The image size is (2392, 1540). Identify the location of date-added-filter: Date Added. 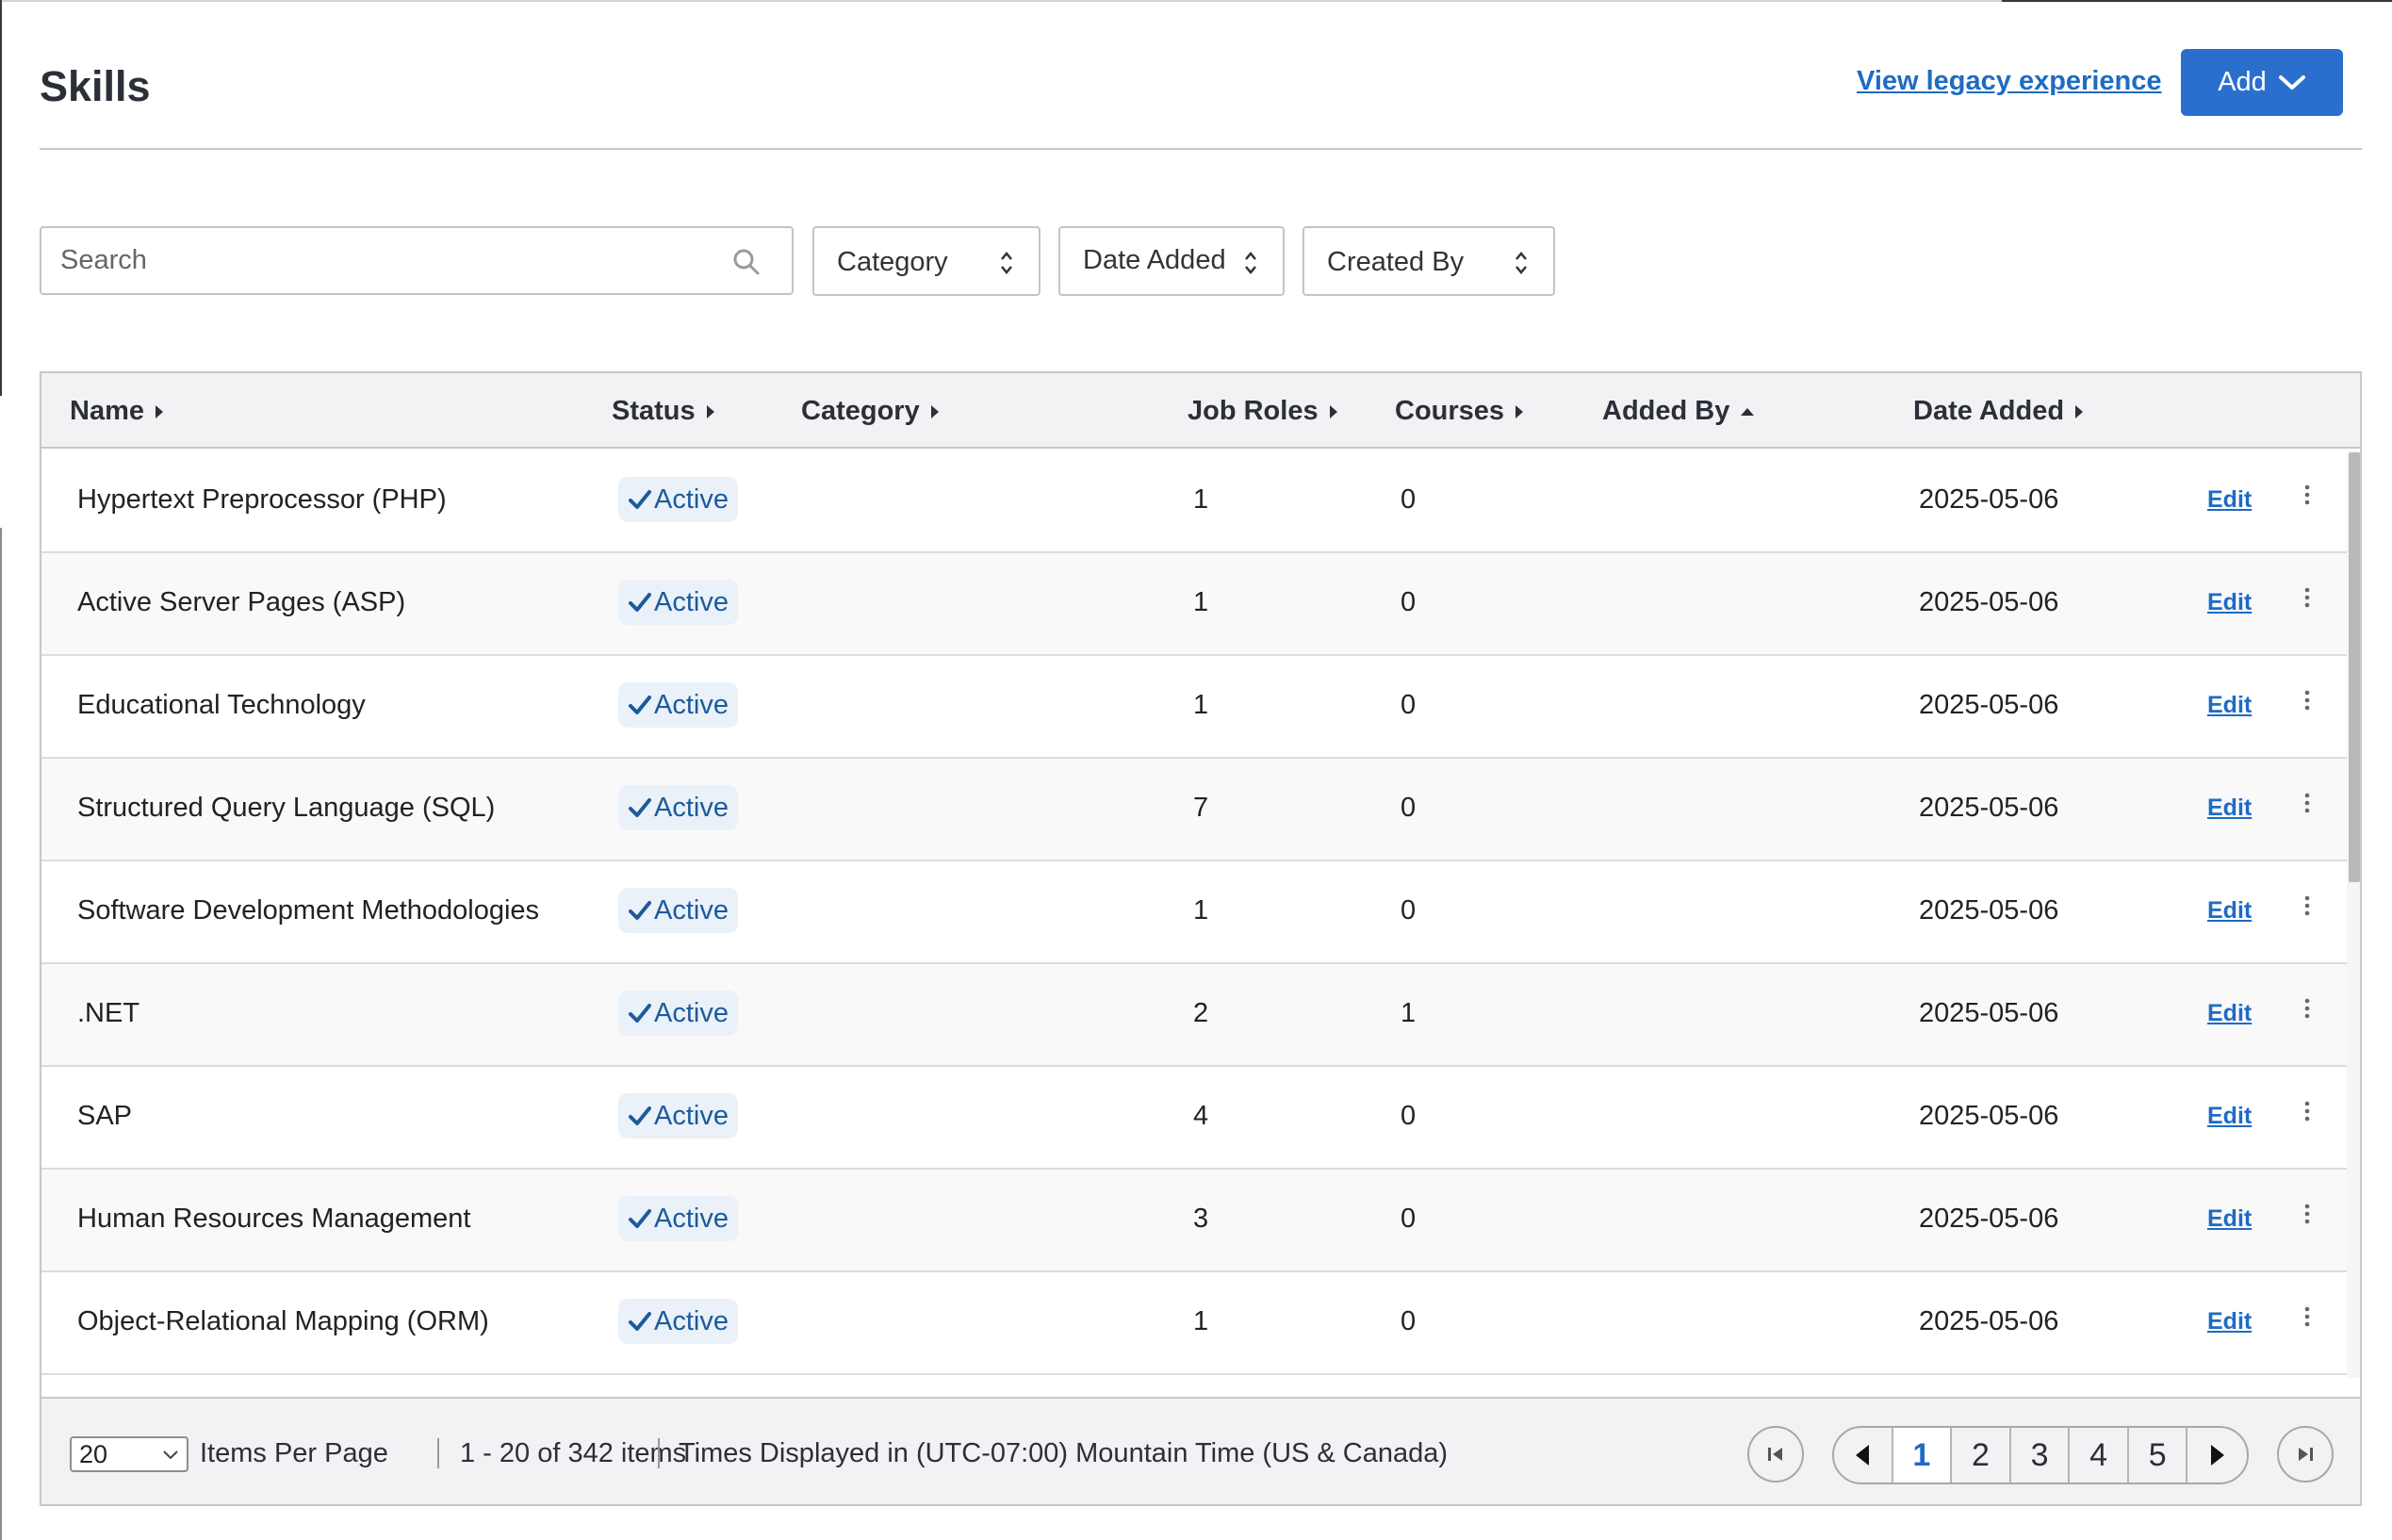
(1171, 261).